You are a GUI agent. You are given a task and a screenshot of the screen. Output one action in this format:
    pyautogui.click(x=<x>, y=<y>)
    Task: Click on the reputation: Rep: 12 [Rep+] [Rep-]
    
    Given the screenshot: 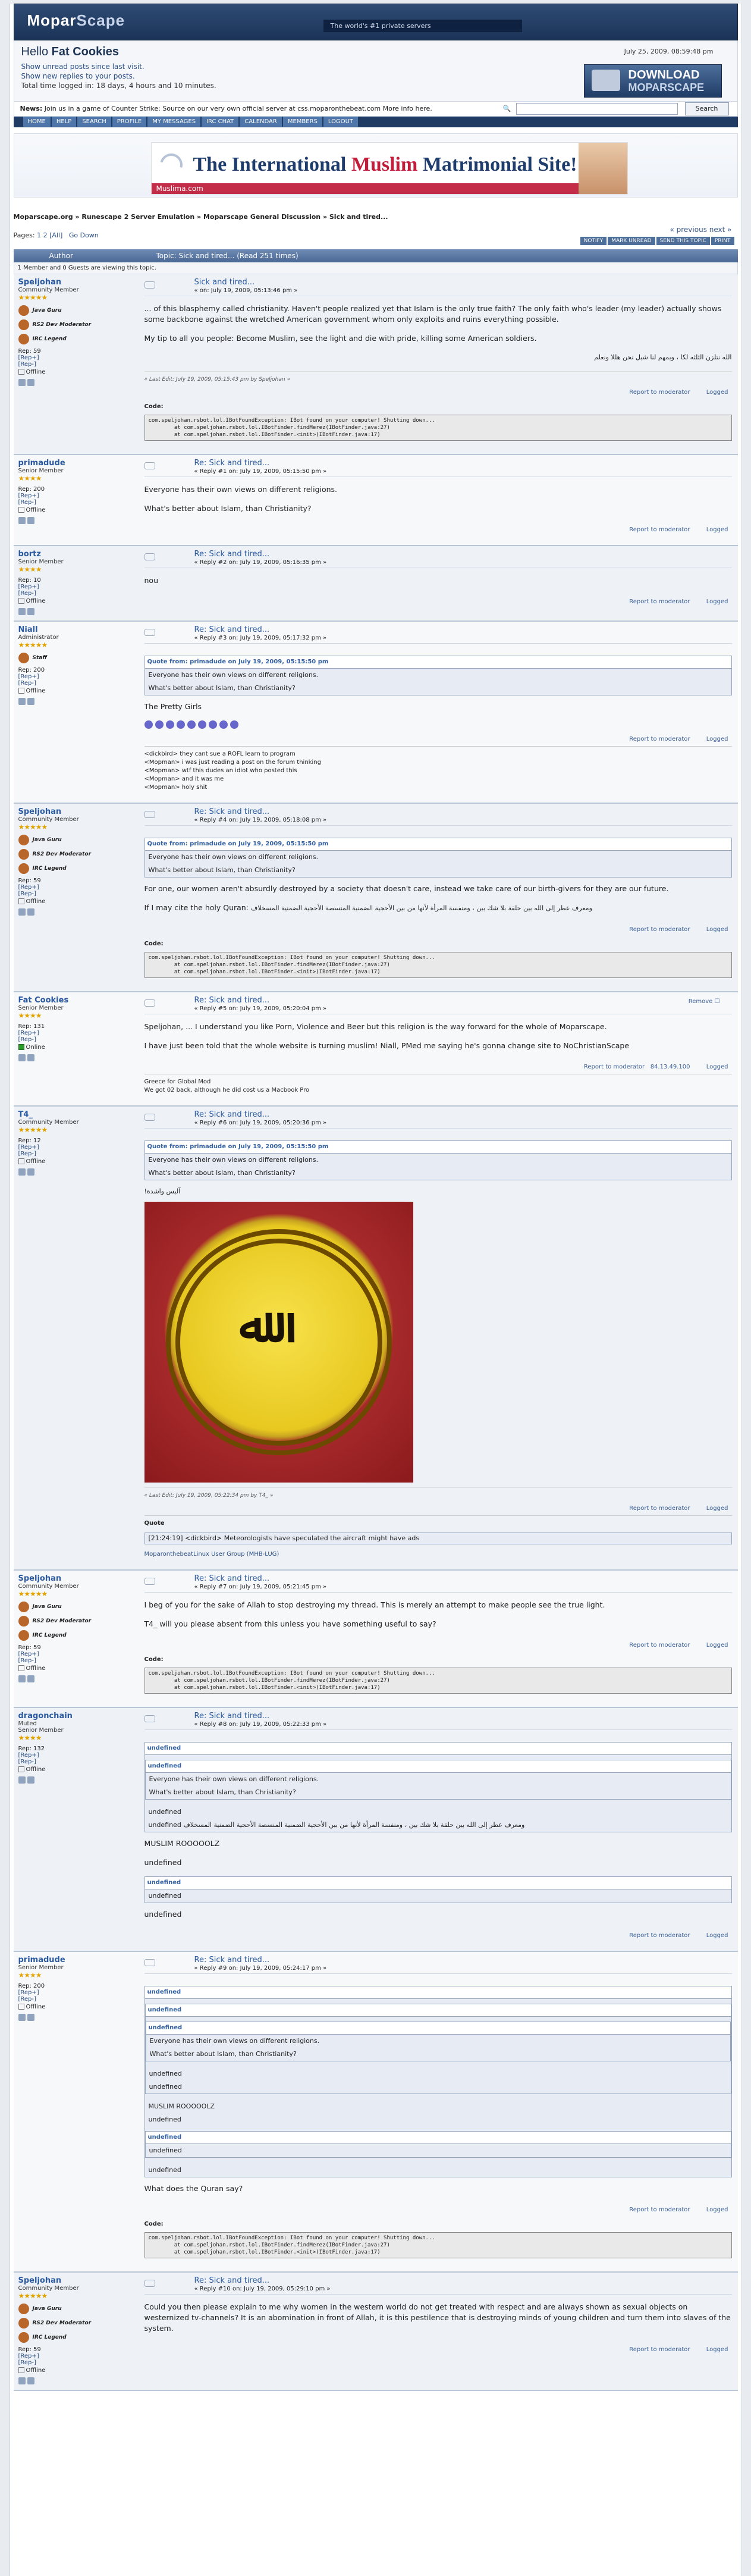 What is the action you would take?
    pyautogui.click(x=29, y=1147)
    